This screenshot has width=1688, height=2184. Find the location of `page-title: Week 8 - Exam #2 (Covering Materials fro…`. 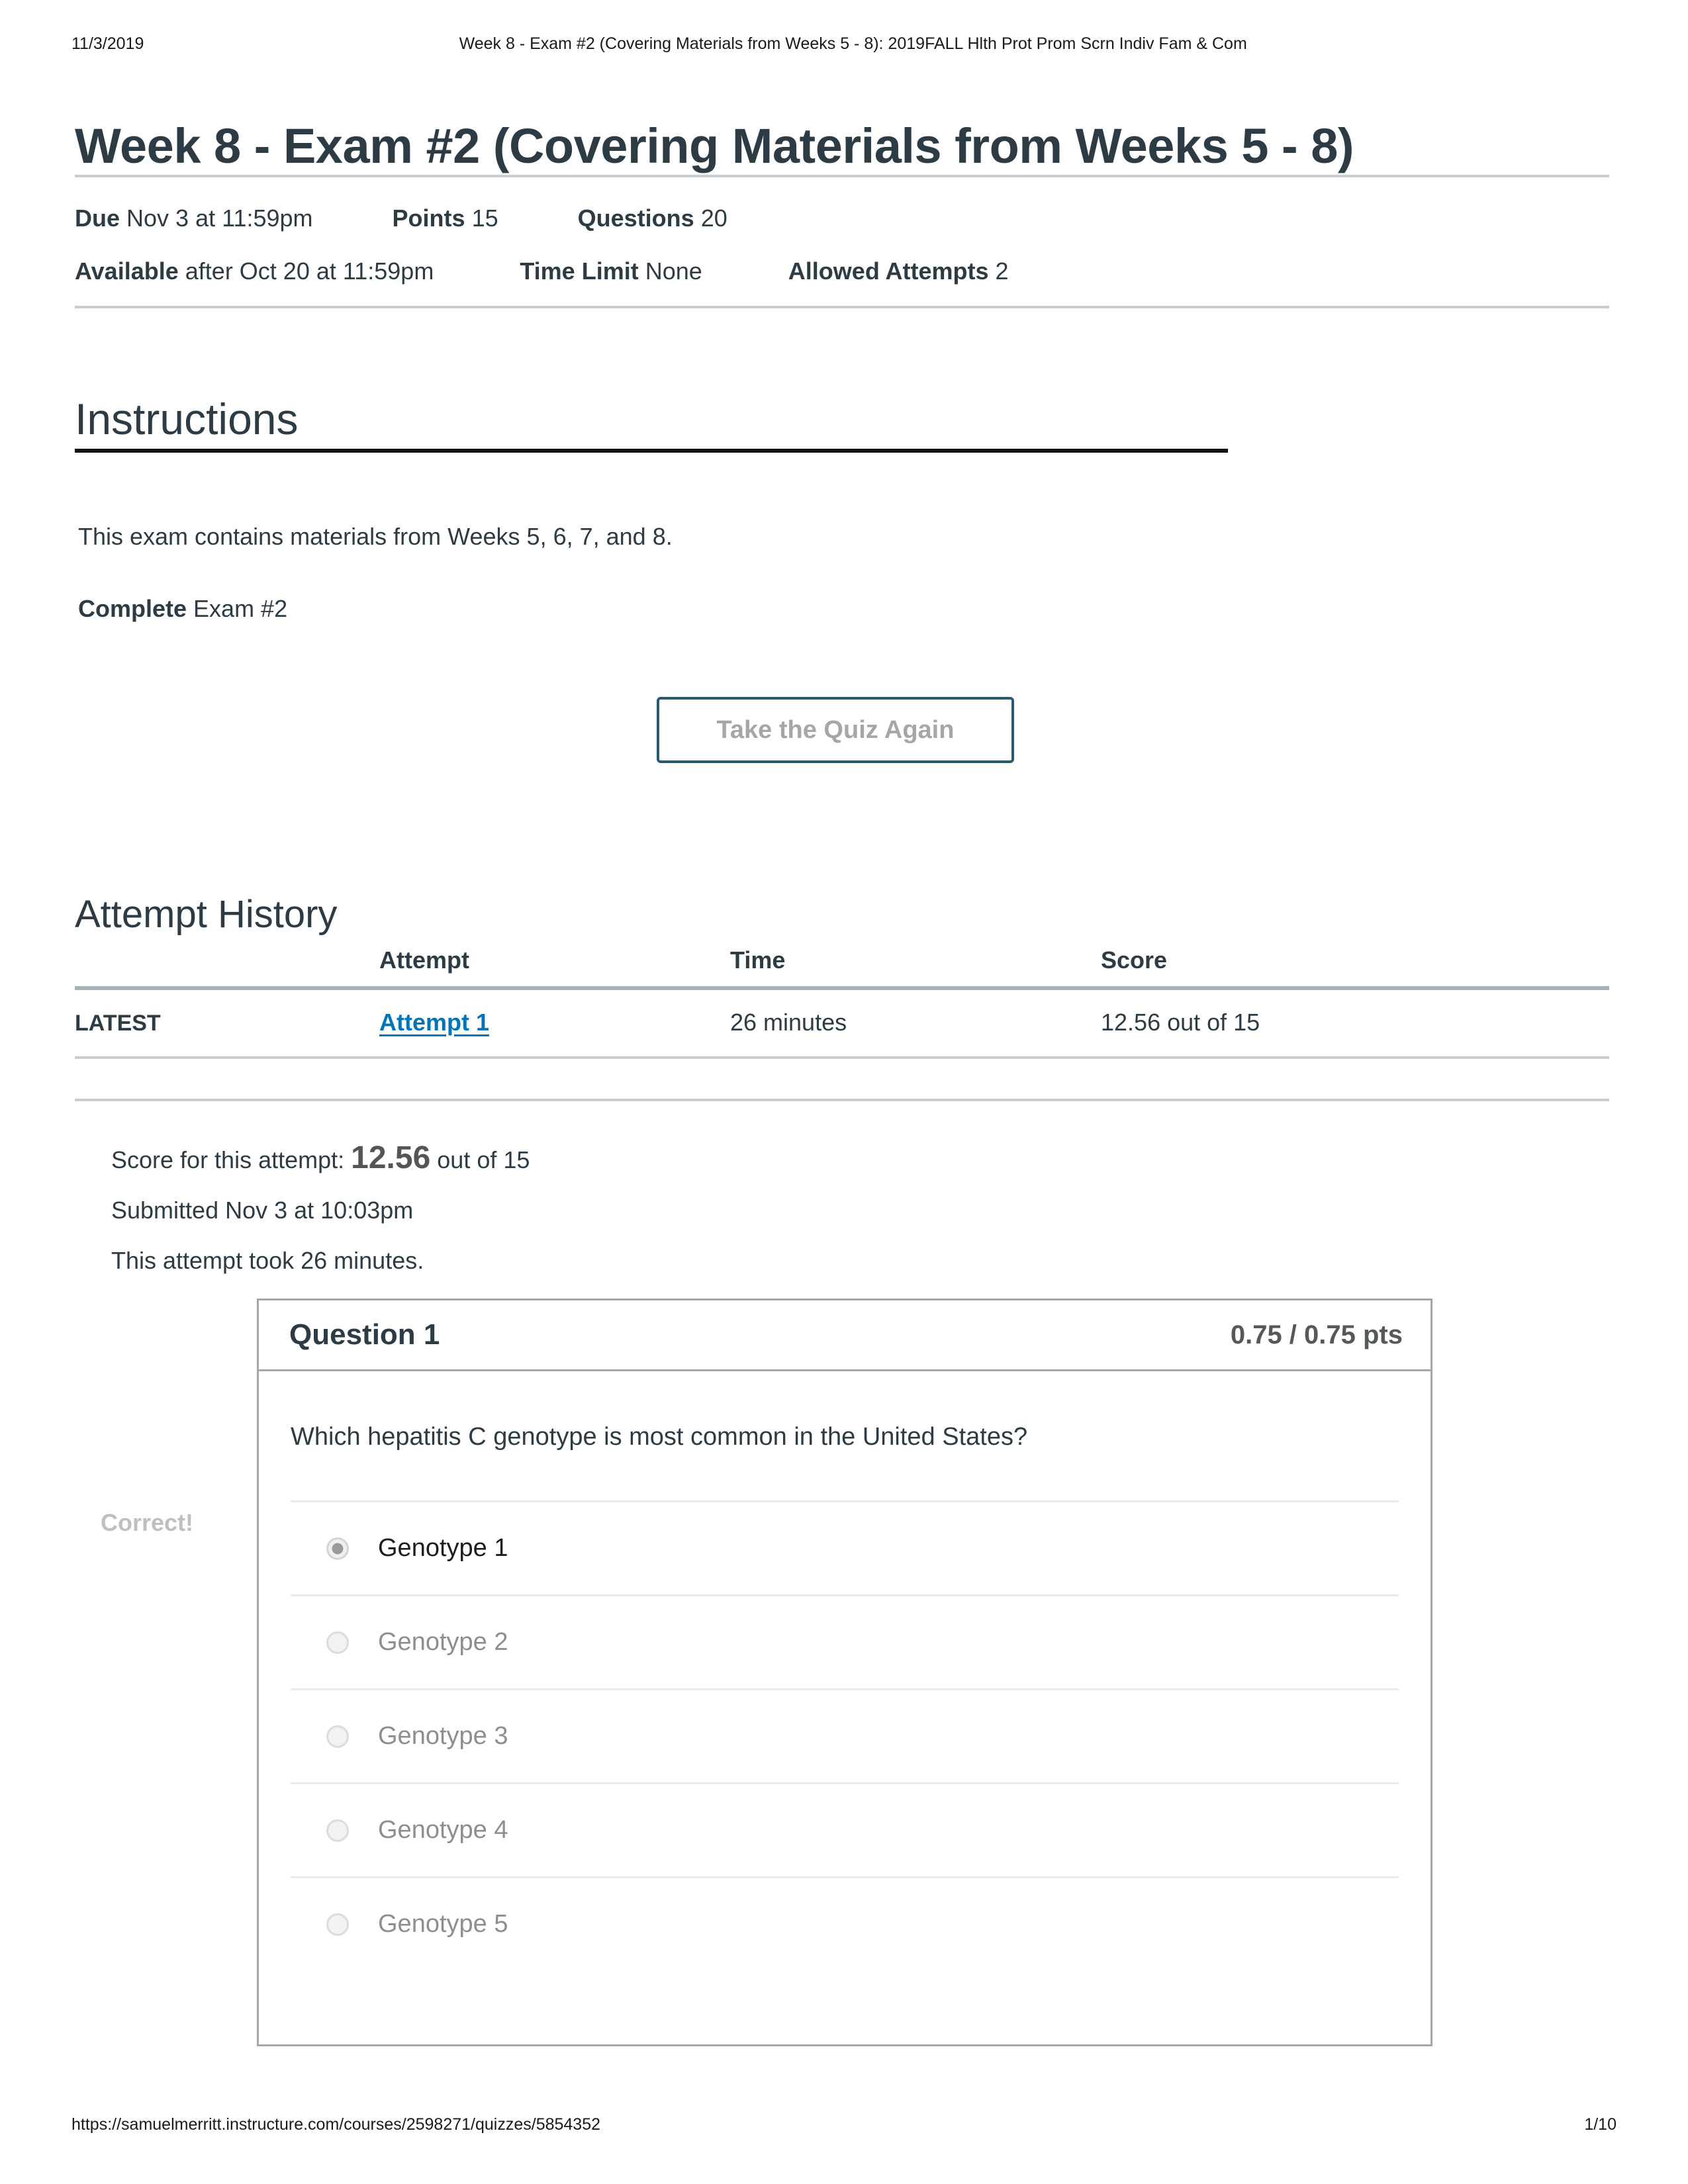

page-title: Week 8 - Exam #2 (Covering Materials fro… is located at coordinates (714, 145).